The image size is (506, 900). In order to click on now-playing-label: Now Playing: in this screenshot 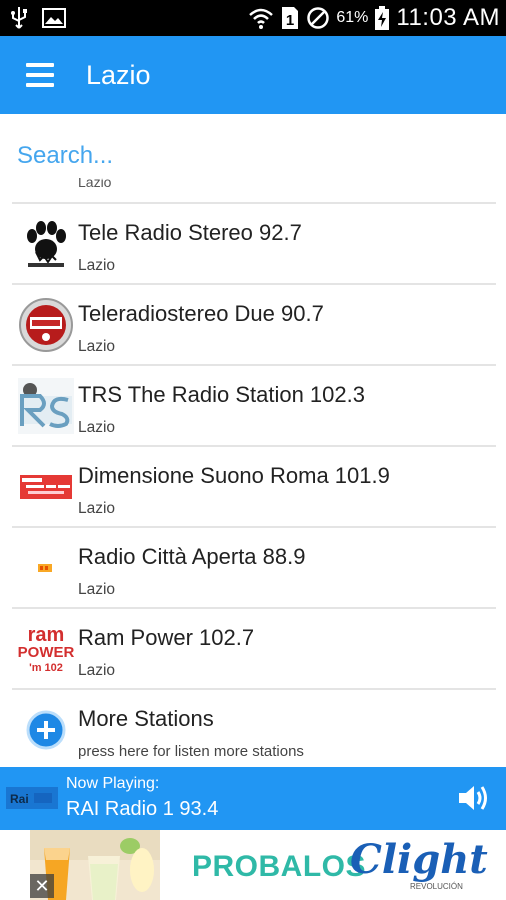, I will do `click(113, 783)`.